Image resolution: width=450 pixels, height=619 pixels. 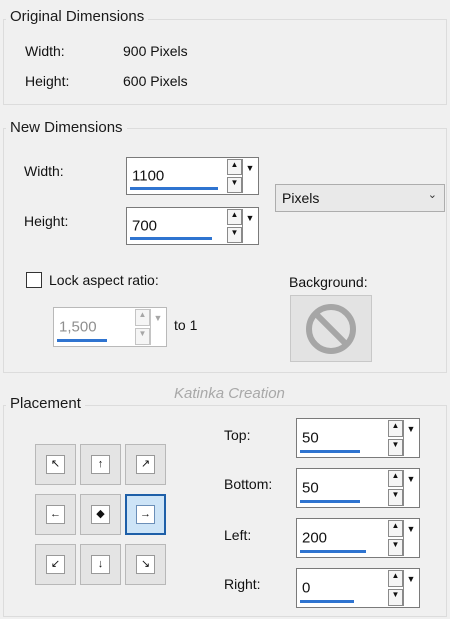 What do you see at coordinates (34, 280) in the screenshot?
I see `lock-aspect-checkbox` at bounding box center [34, 280].